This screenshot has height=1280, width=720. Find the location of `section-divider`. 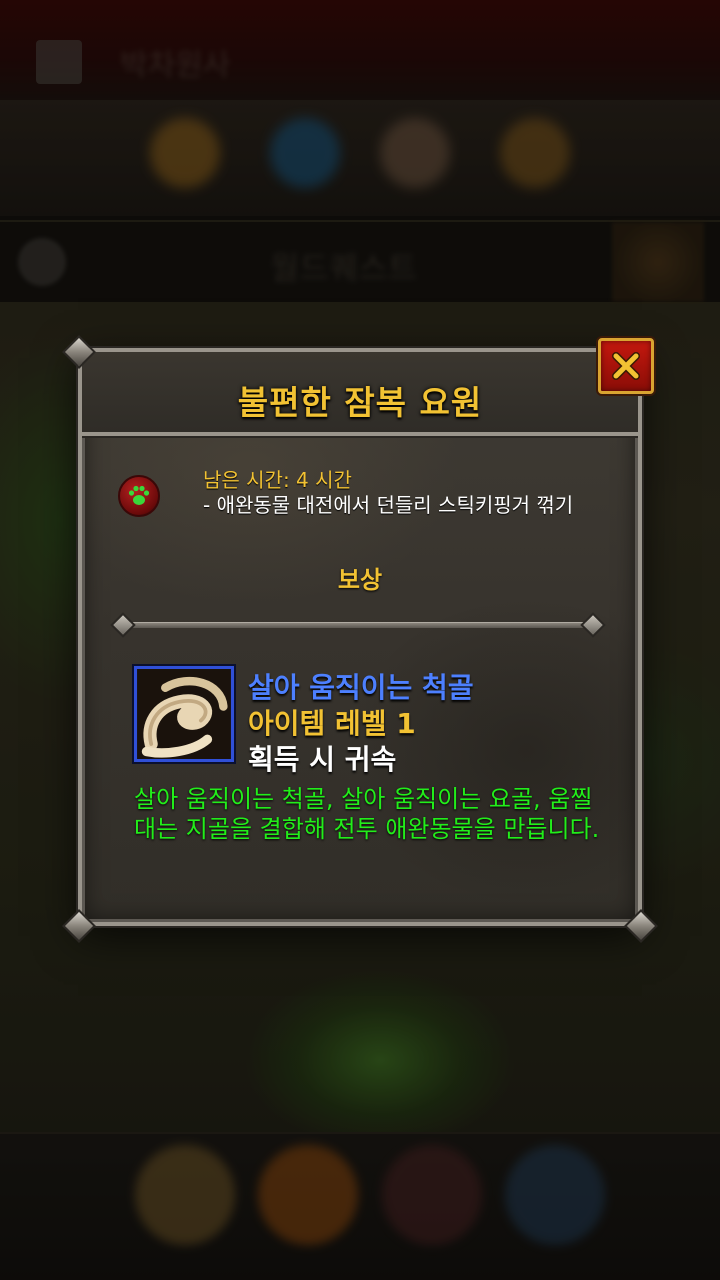

section-divider is located at coordinates (360, 625).